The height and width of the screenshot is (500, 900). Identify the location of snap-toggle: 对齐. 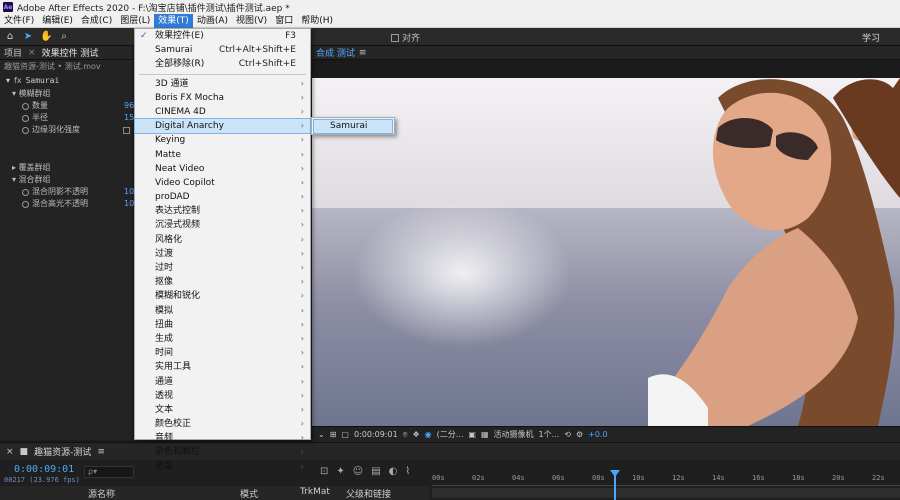
(405, 37).